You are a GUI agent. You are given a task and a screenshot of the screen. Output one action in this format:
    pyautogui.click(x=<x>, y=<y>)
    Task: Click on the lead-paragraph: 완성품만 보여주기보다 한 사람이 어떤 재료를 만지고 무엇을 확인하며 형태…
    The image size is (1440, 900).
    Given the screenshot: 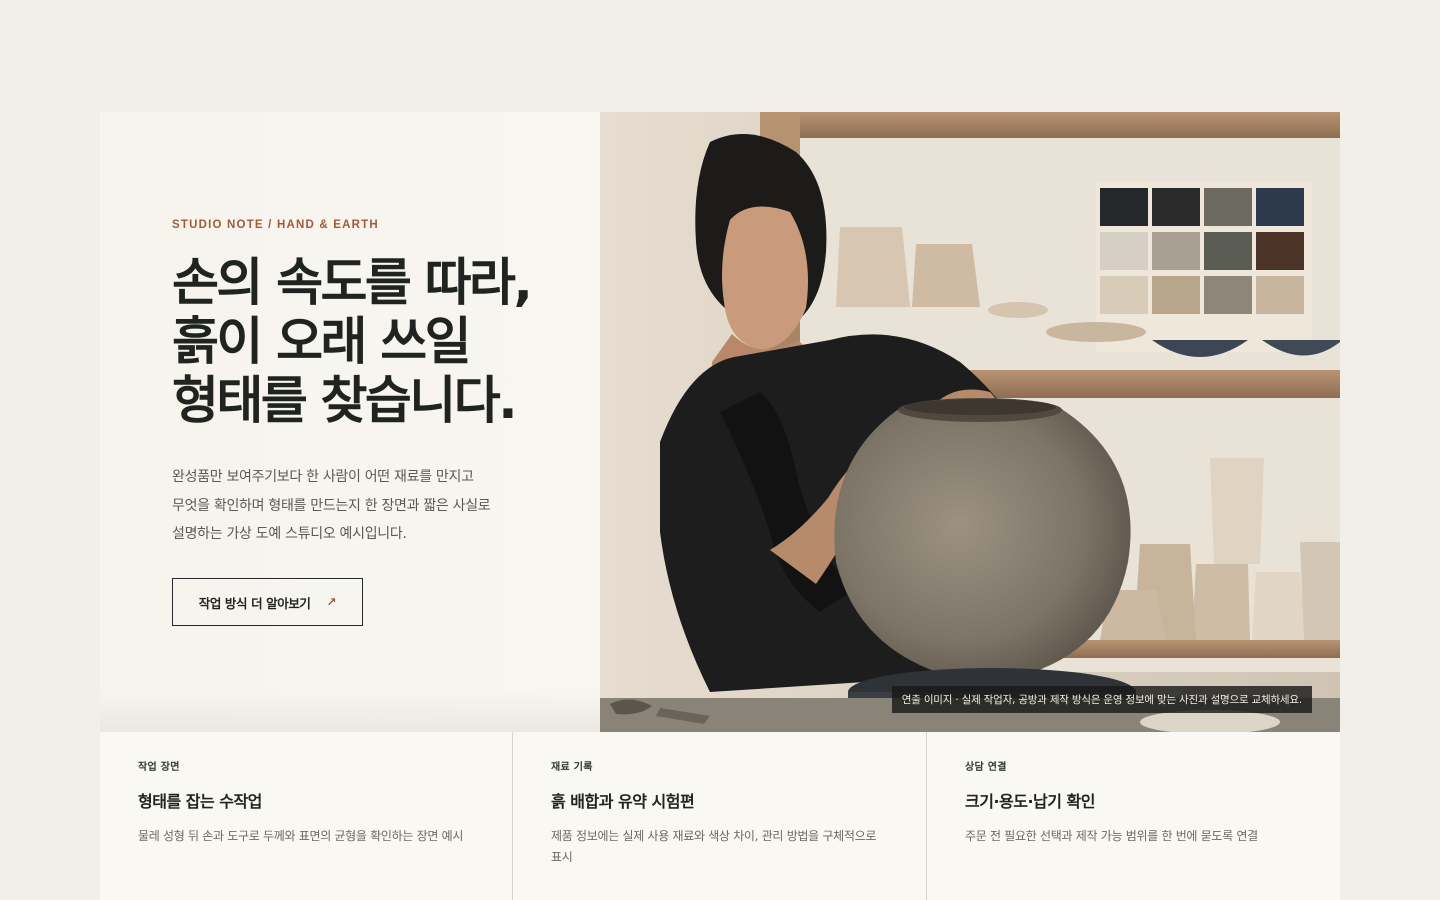 What is the action you would take?
    pyautogui.click(x=362, y=506)
    